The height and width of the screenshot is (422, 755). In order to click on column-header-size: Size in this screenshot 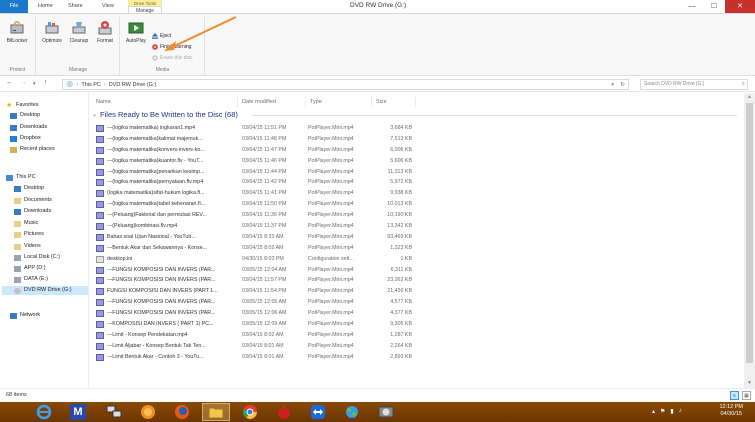, I will do `click(394, 102)`.